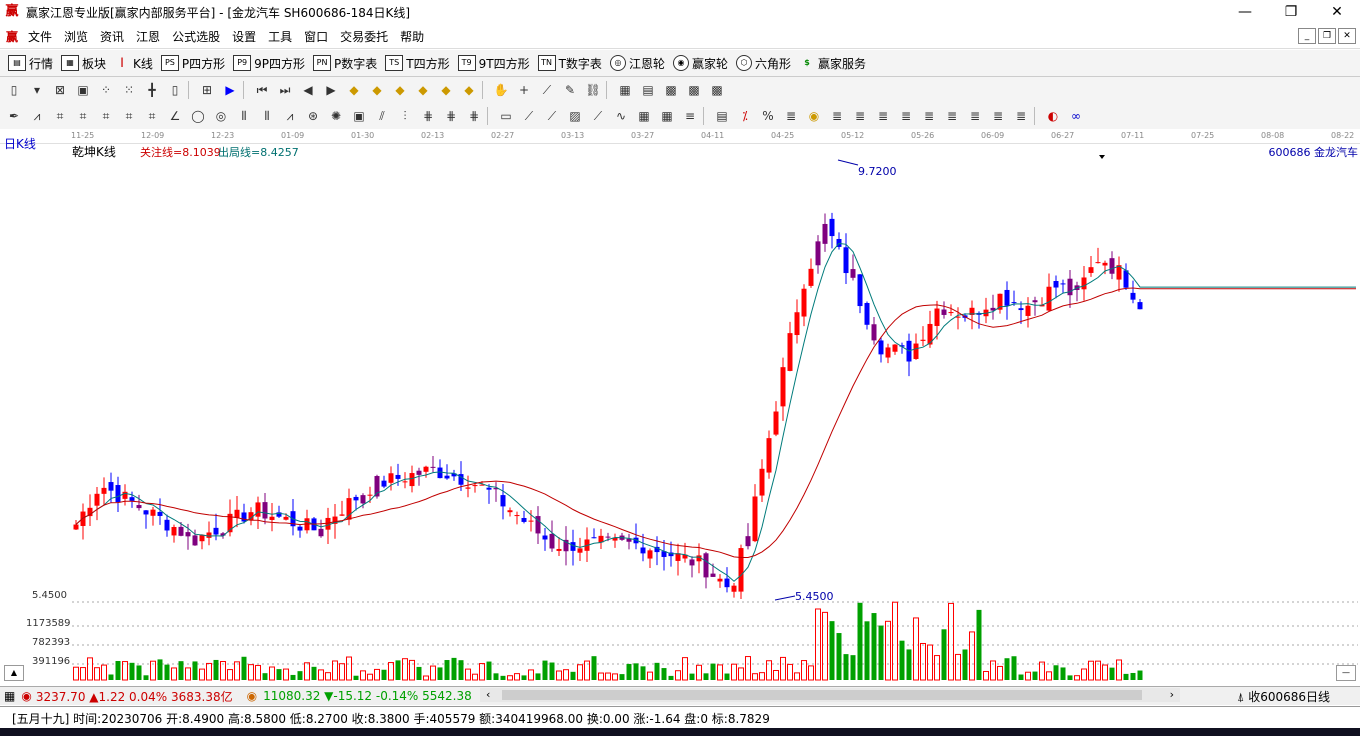 Image resolution: width=1360 pixels, height=736 pixels. I want to click on fan2-icon: ⩘, so click(290, 116).